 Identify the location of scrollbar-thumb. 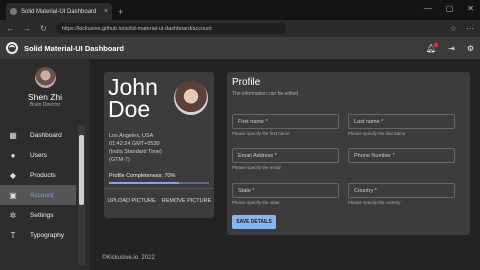
(81, 170).